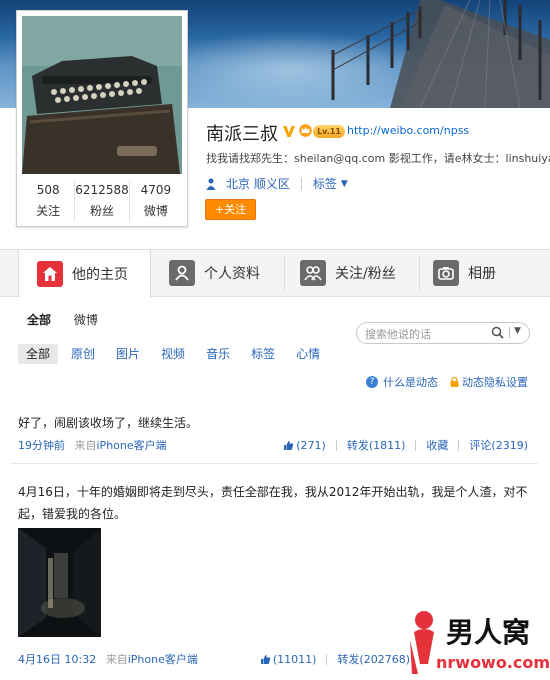 The width and height of the screenshot is (550, 680). What do you see at coordinates (373, 659) in the screenshot?
I see `post-2-repost: 转发(202768)` at bounding box center [373, 659].